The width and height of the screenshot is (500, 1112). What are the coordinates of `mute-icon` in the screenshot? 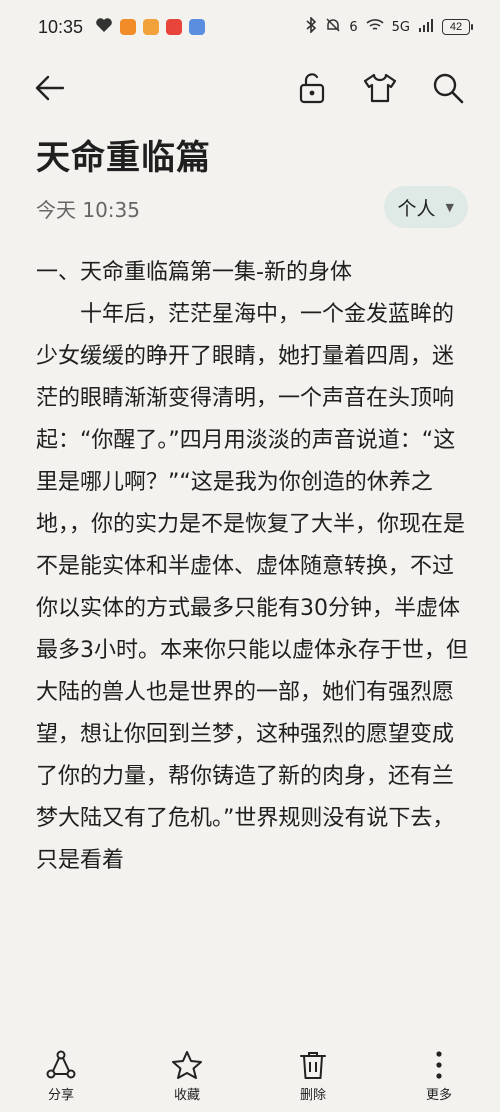 It's located at (333, 27).